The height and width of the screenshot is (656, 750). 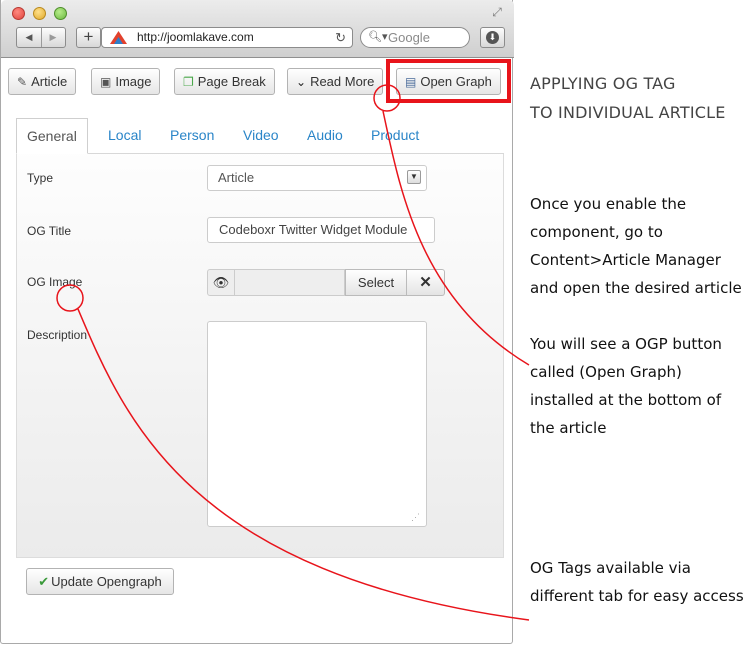 I want to click on annotation-heading-line1: APPLYING OG TAG, so click(x=603, y=83).